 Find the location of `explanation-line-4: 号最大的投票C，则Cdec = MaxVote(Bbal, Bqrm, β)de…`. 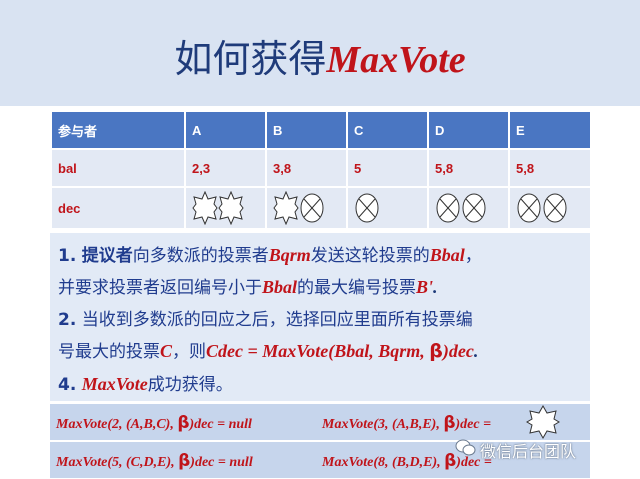

explanation-line-4: 号最大的投票C，则Cdec = MaxVote(Bbal, Bqrm, β)de… is located at coordinates (268, 351).